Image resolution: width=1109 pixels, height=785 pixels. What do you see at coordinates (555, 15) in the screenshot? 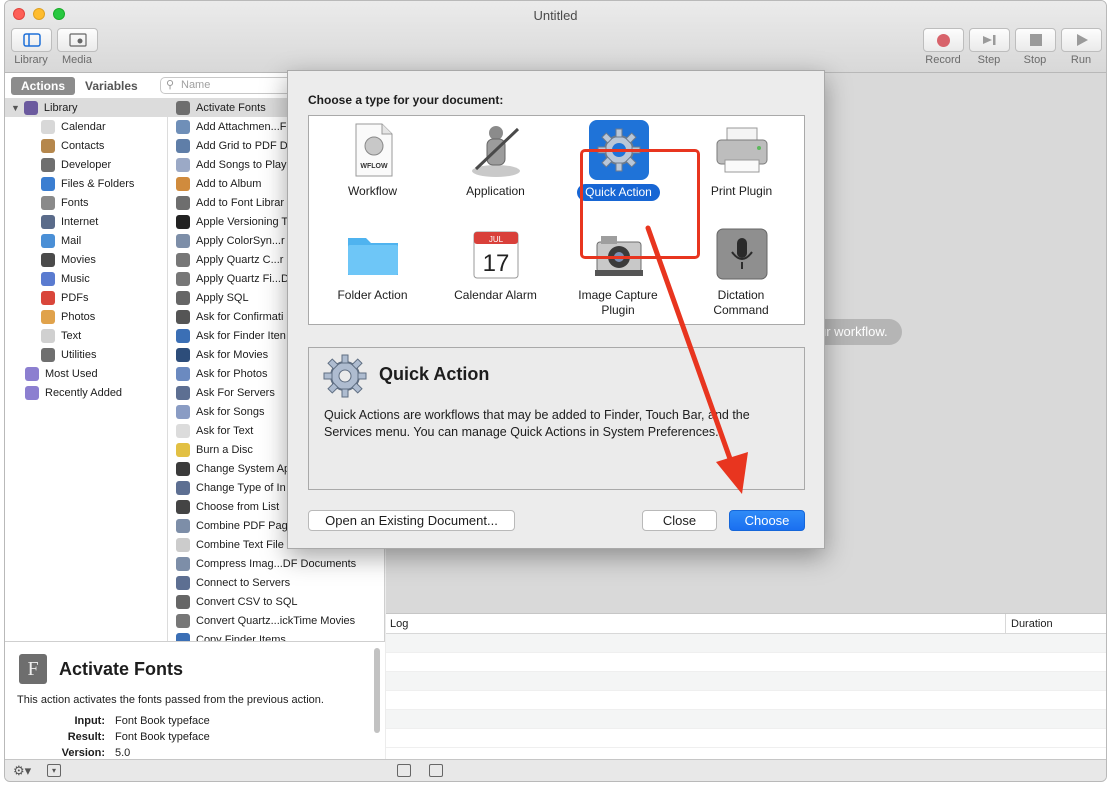
I see `window-title: Untitled` at bounding box center [555, 15].